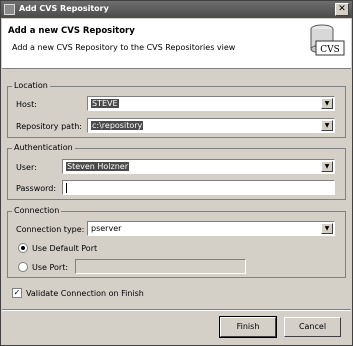 The width and height of the screenshot is (353, 346). I want to click on host-label: Host:, so click(26, 104).